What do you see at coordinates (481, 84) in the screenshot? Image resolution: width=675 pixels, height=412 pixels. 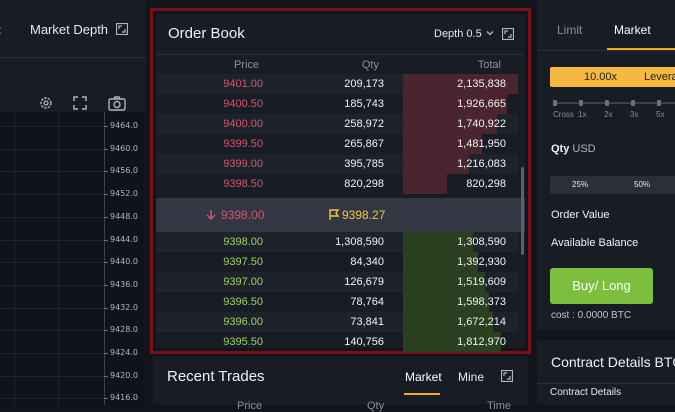 I see `ask-total: 2,135,838` at bounding box center [481, 84].